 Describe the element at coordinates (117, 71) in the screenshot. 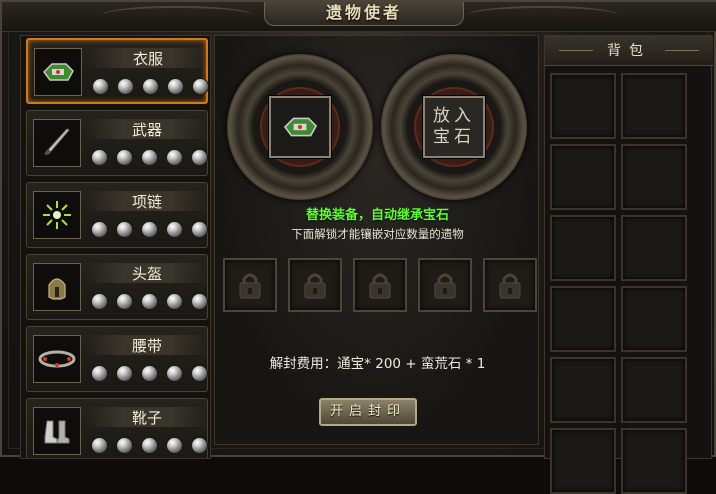

I see `equipment-slot-armor: 衣服` at that location.